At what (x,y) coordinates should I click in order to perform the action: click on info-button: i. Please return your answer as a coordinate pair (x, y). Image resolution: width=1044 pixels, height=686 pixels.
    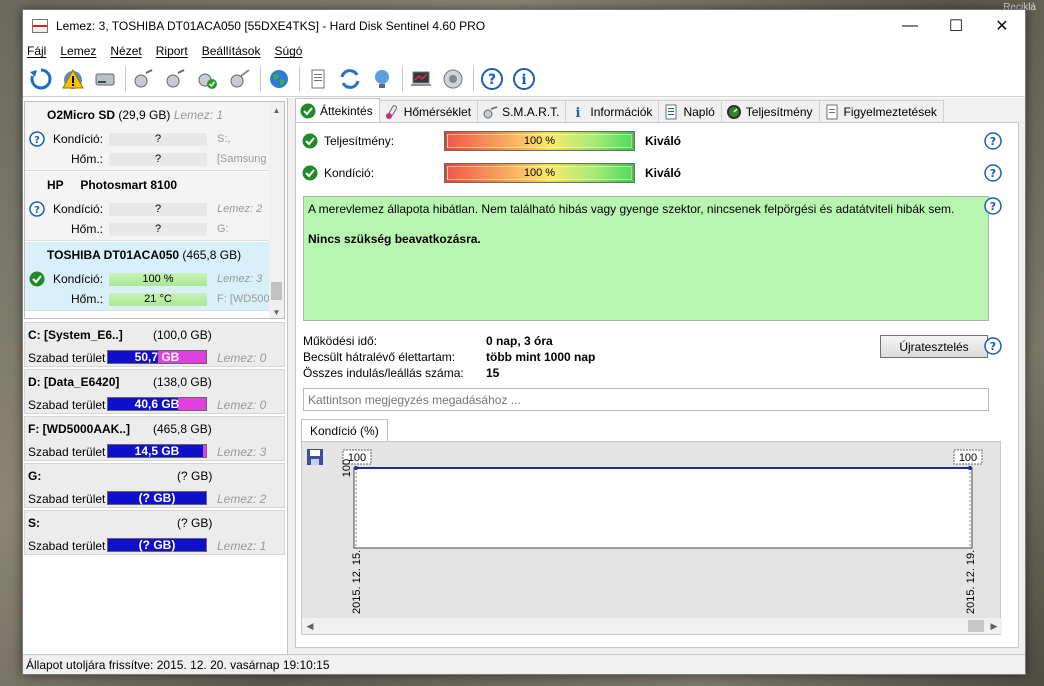
    Looking at the image, I should click on (524, 79).